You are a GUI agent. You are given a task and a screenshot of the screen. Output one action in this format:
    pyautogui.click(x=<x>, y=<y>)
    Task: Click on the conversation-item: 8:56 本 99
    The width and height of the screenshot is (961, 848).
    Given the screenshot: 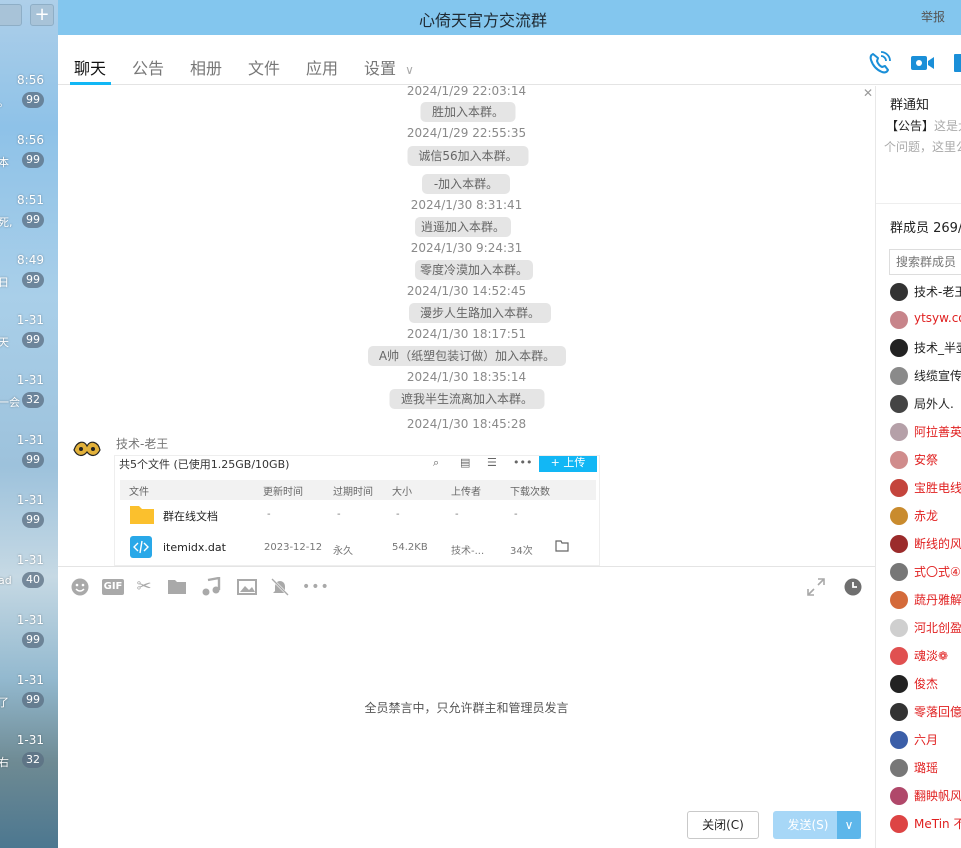 What is the action you would take?
    pyautogui.click(x=29, y=163)
    